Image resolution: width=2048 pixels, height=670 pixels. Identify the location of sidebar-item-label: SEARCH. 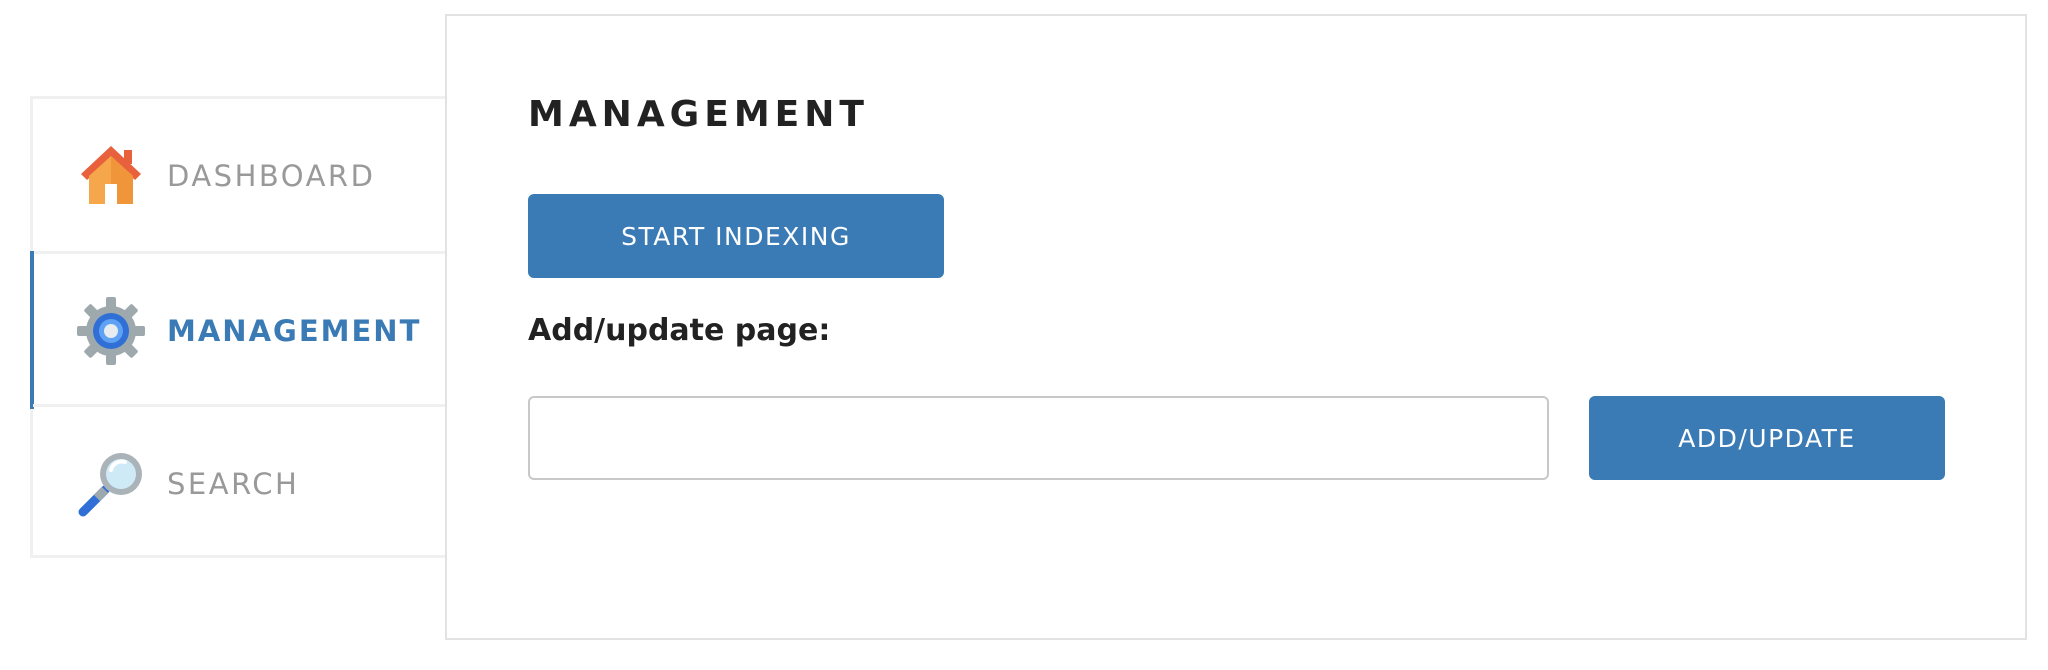
(233, 483).